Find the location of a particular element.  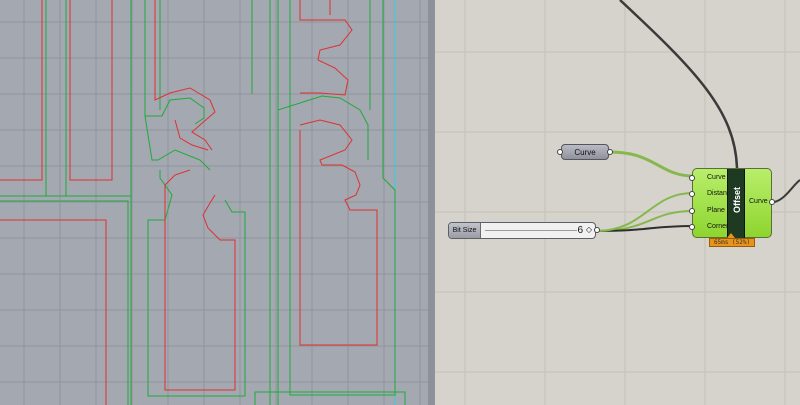

wire-curve is located at coordinates (651, 164).